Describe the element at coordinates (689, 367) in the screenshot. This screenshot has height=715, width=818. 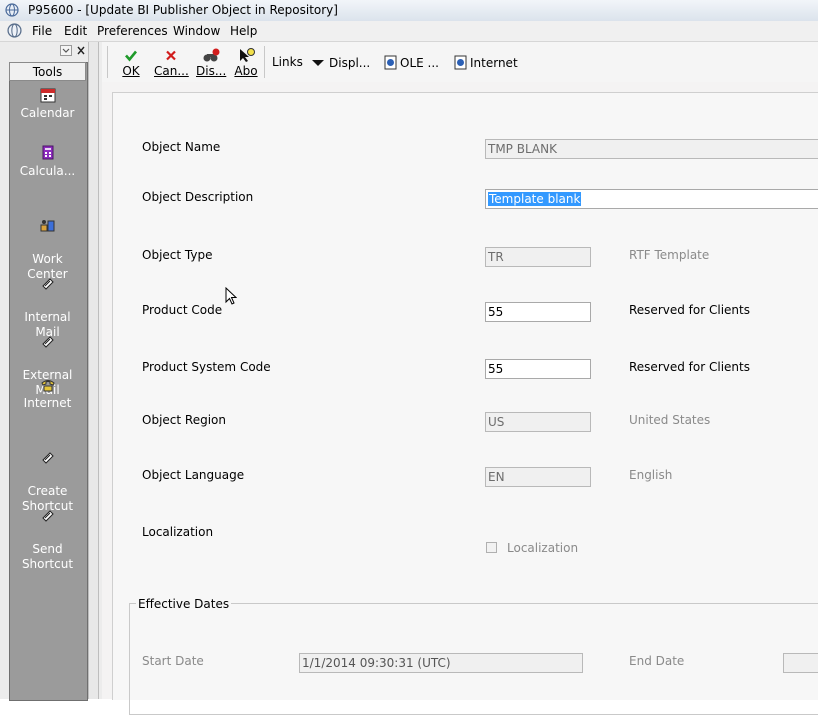
I see `product-system-code-description: Reserved for Clients` at that location.